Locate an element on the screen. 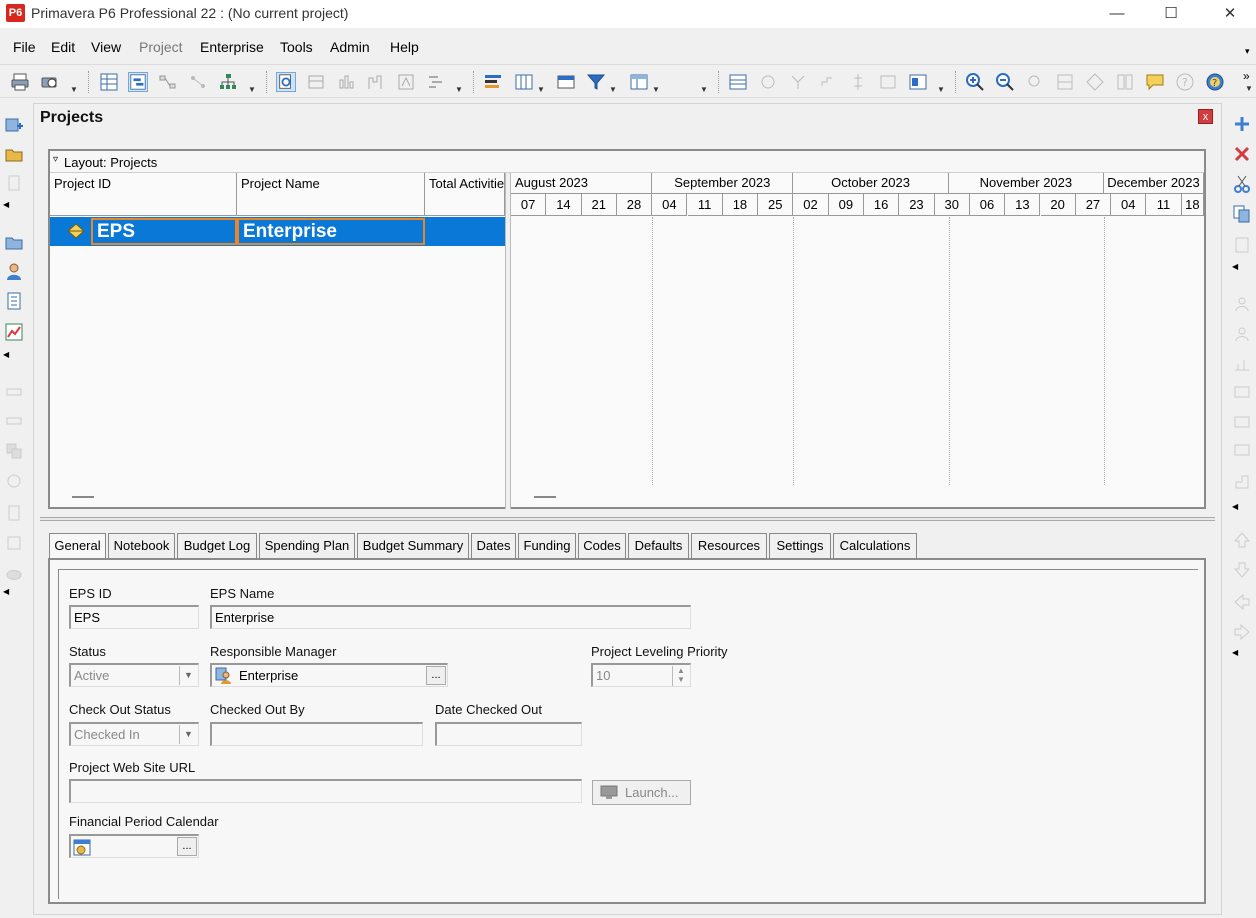 This screenshot has width=1256, height=918. move-up-icon is located at coordinates (1242, 540).